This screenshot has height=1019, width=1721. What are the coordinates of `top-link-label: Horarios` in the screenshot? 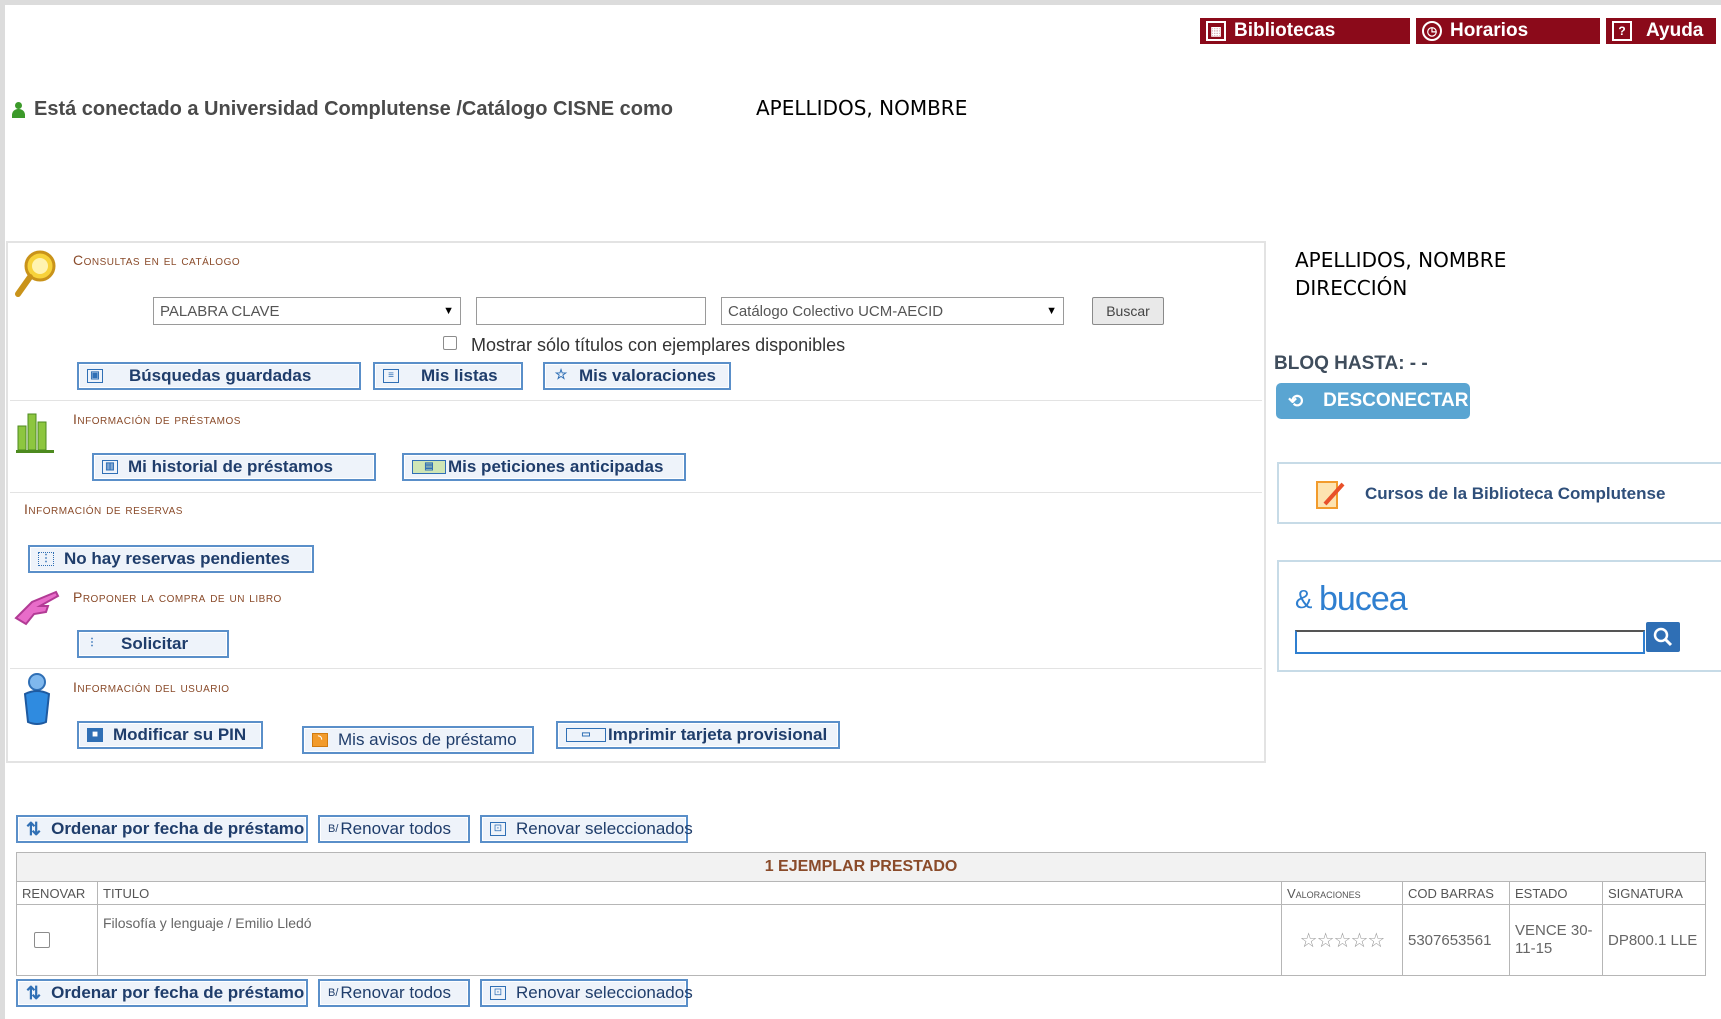 It's located at (1489, 30).